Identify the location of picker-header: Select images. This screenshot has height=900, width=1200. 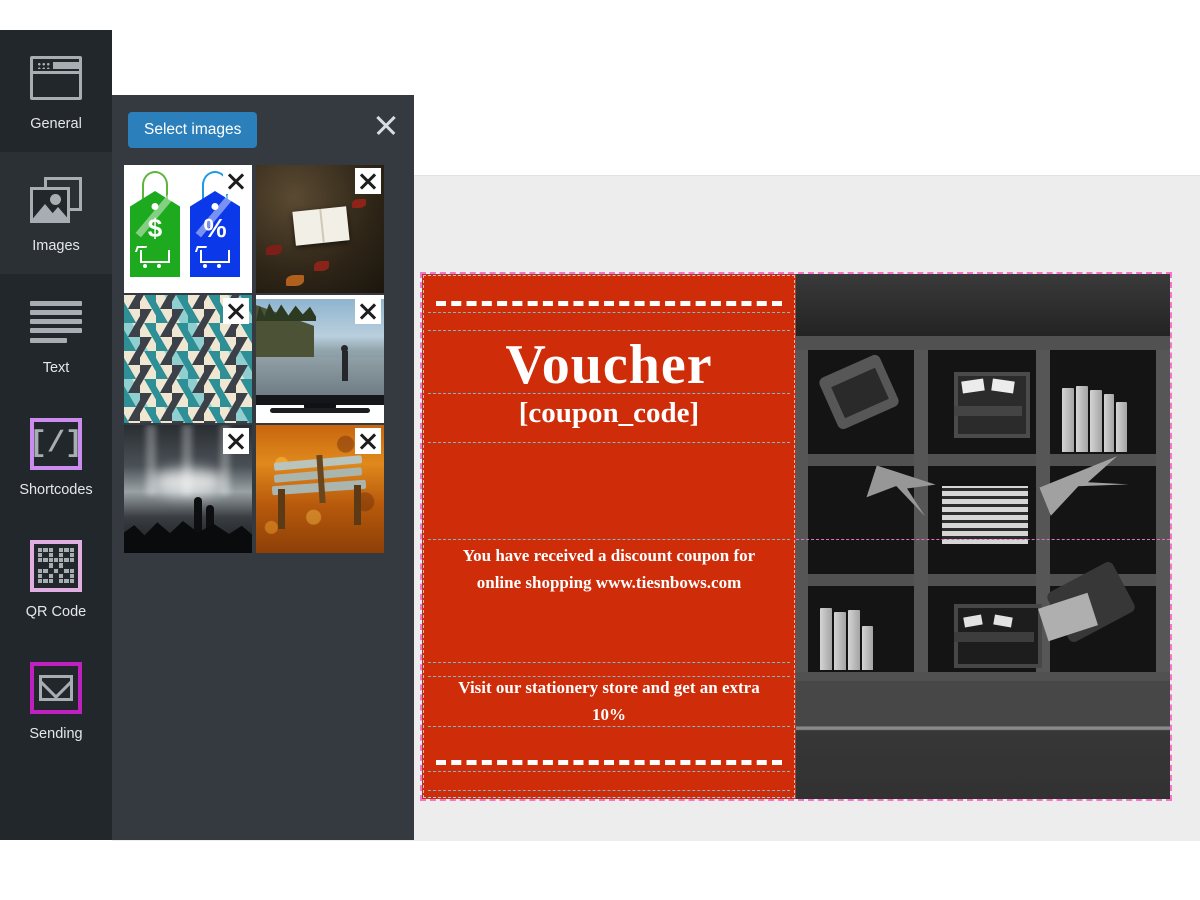
(263, 129).